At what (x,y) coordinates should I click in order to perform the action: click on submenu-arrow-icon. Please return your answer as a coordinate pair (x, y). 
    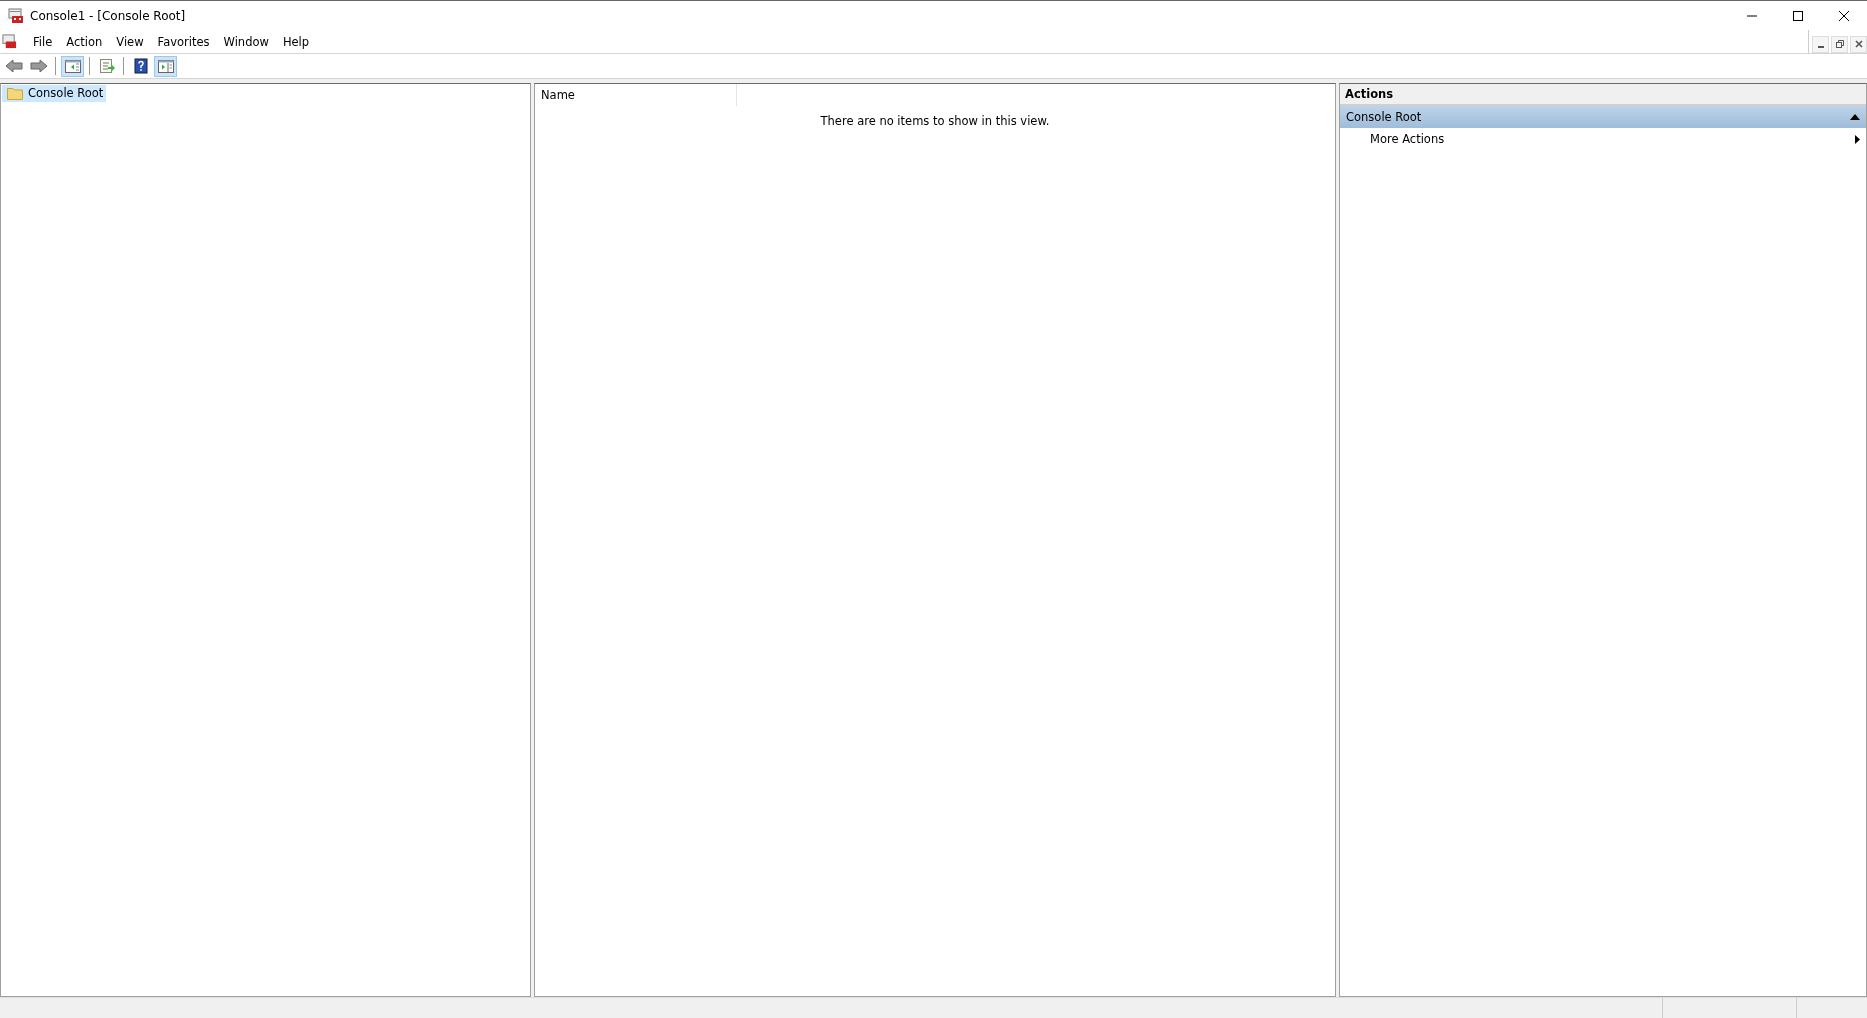
    Looking at the image, I should click on (1857, 139).